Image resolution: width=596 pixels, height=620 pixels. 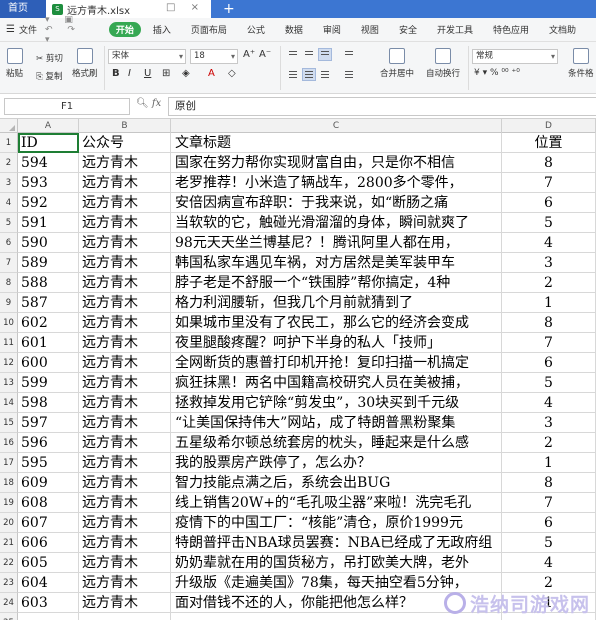 I want to click on cell-account, so click(x=125, y=616).